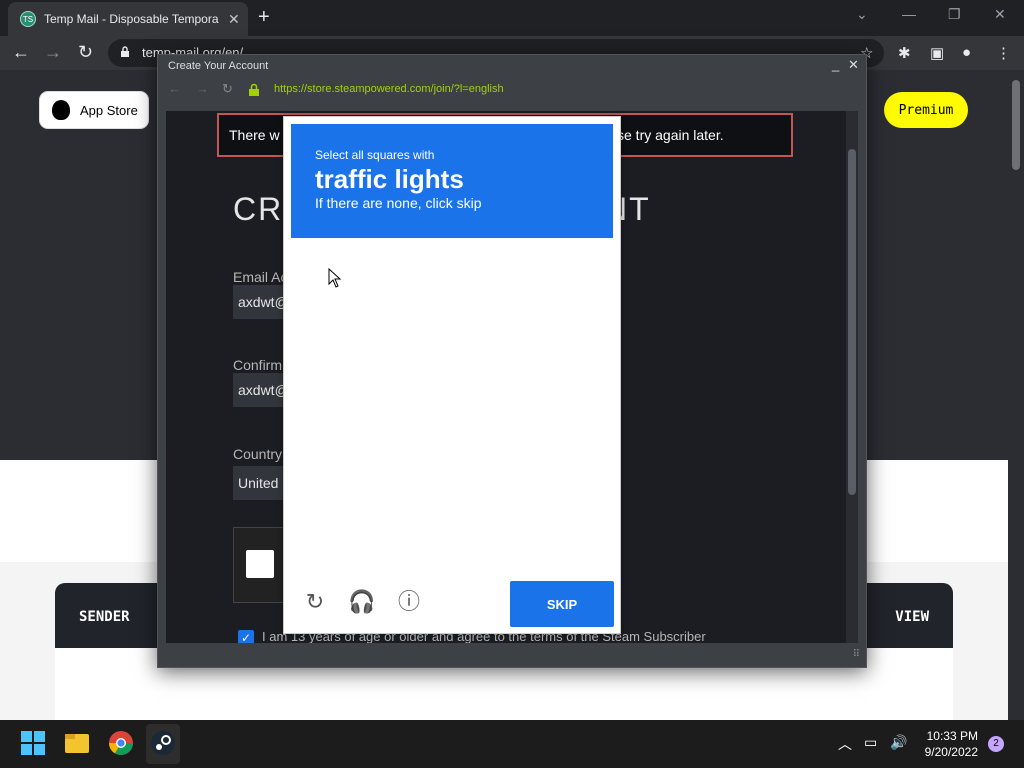 The image size is (1024, 768). Describe the element at coordinates (125, 51) in the screenshot. I see `lock-icon` at that location.